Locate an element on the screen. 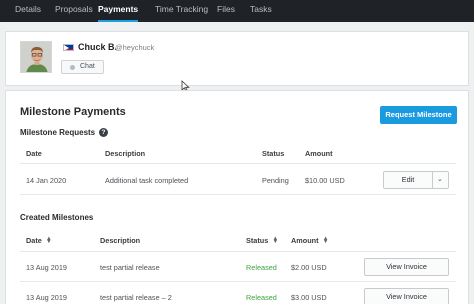  col-date: Date is located at coordinates (34, 153).